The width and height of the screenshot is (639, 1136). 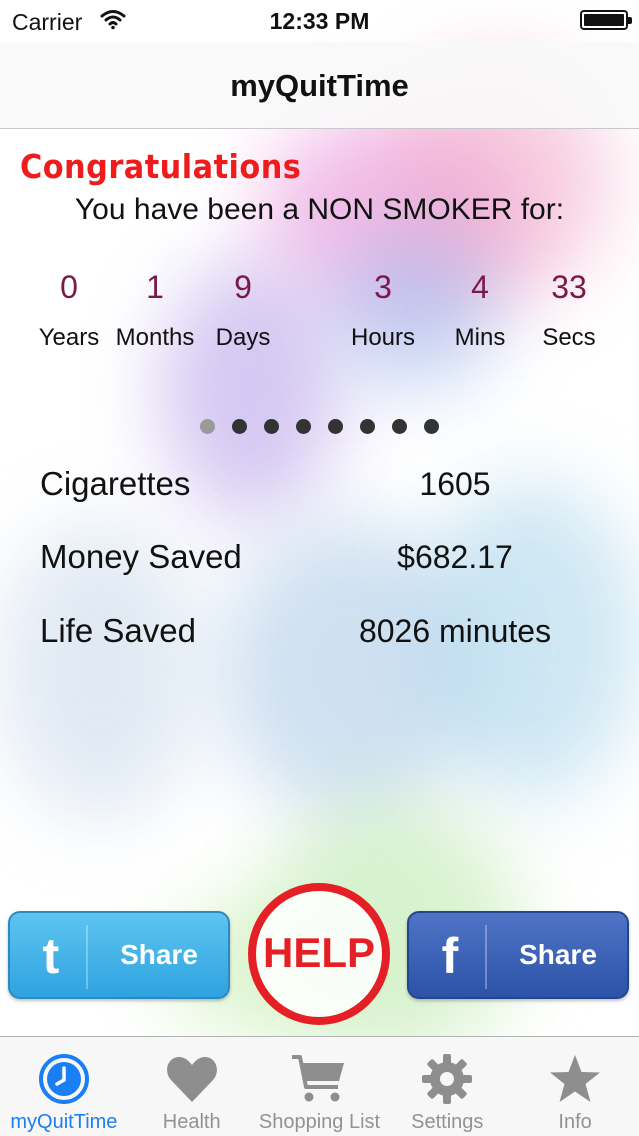 I want to click on tab-settings: Settings, so click(x=447, y=1086).